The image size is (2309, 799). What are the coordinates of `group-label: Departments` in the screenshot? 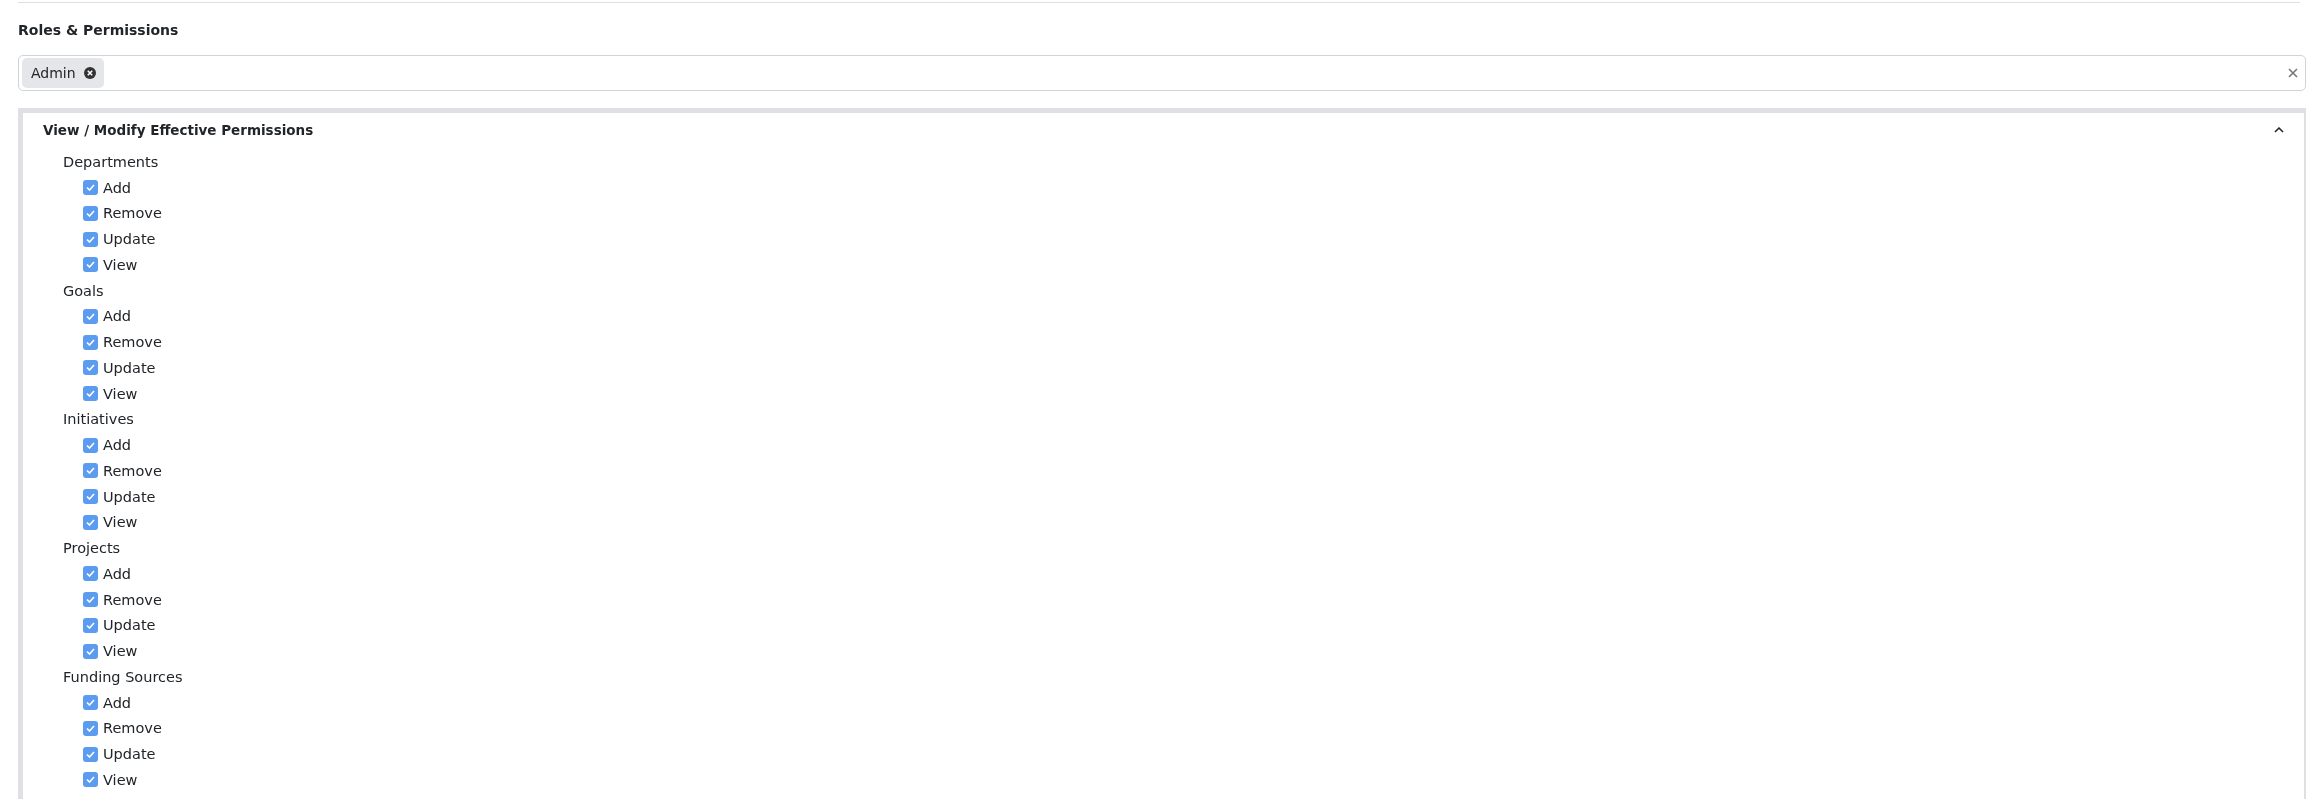 It's located at (111, 161).